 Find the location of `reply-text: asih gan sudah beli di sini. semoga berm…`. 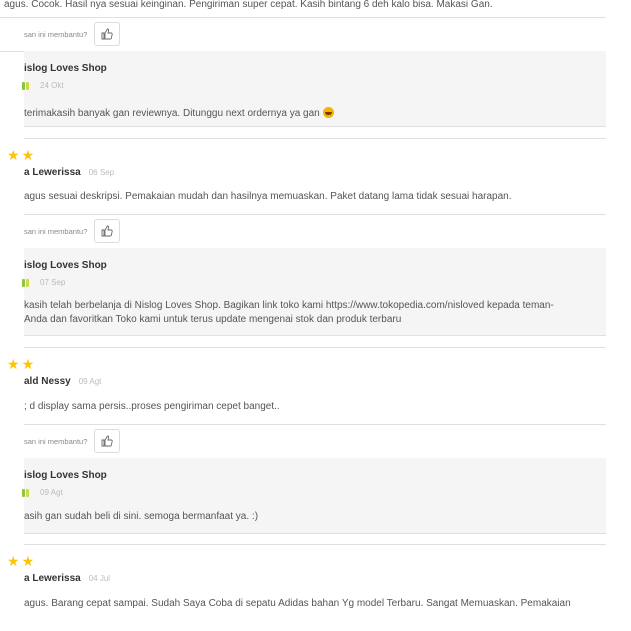

reply-text: asih gan sudah beli di sini. semoga berm… is located at coordinates (141, 516).